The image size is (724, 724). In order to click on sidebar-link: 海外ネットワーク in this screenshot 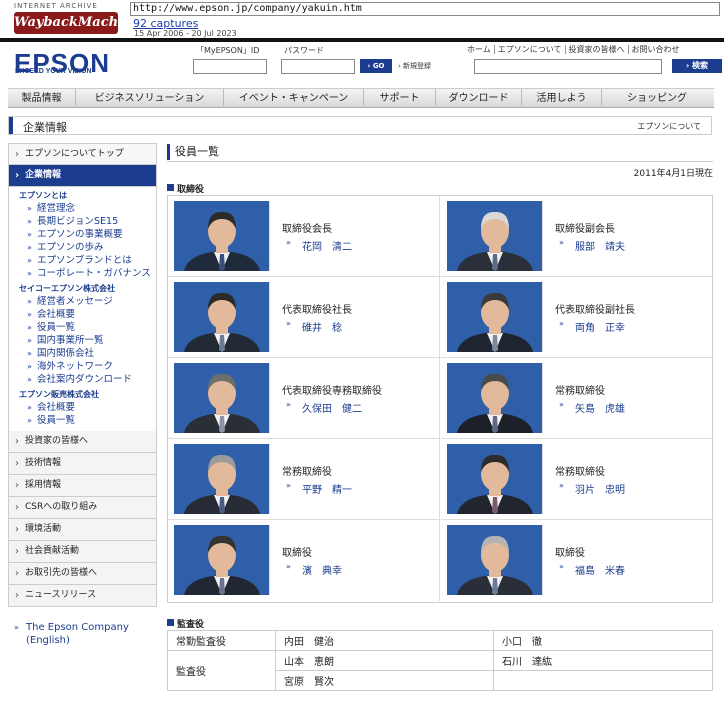, I will do `click(82, 366)`.